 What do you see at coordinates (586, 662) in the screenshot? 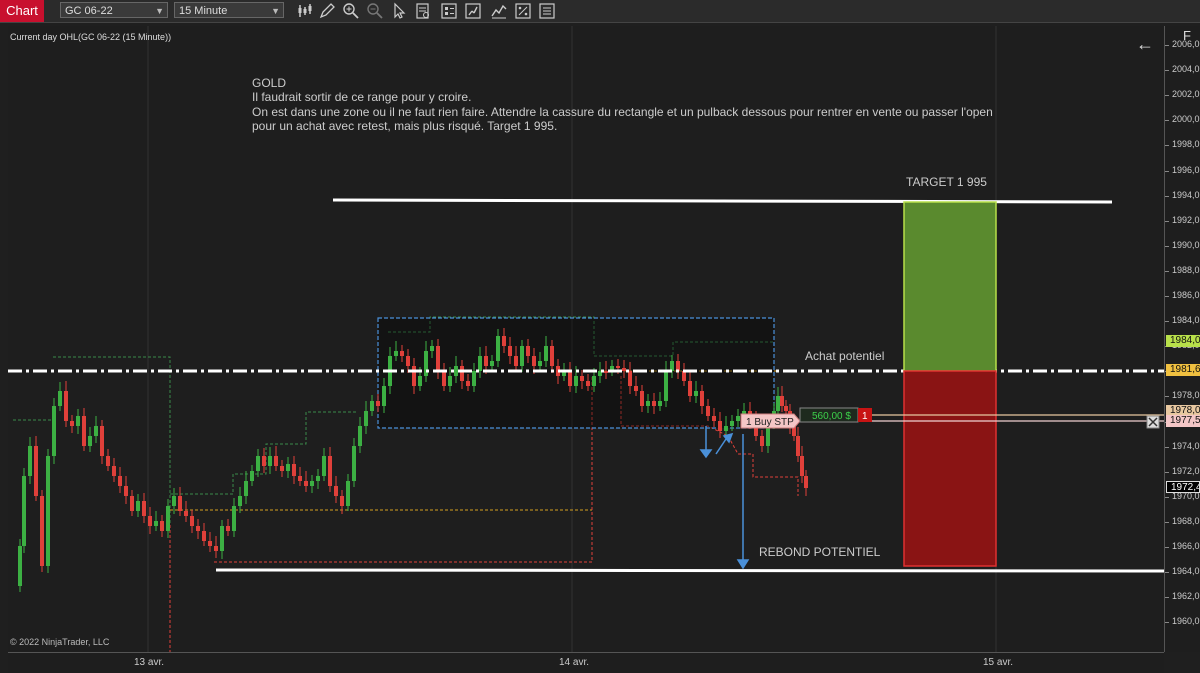
I see `time-axis: 13 avr. 14 avr. 15 avr.` at bounding box center [586, 662].